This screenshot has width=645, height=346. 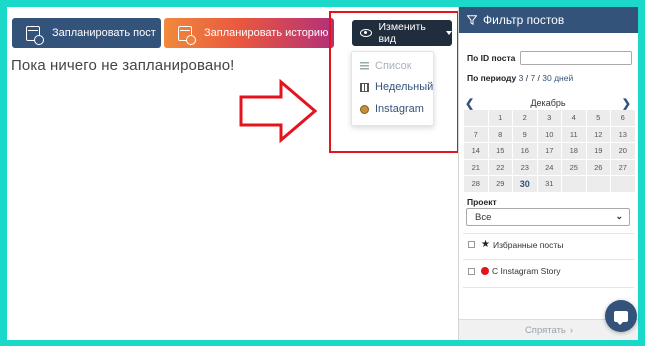 What do you see at coordinates (545, 330) in the screenshot?
I see `hide-label: Спрятать` at bounding box center [545, 330].